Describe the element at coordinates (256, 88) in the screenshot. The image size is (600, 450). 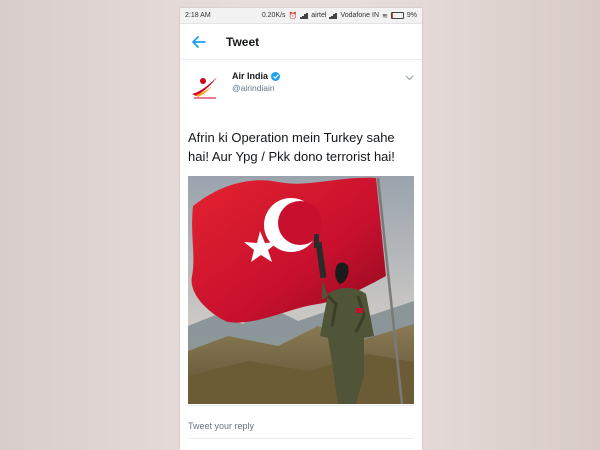
I see `author-handle: @airindiain` at that location.